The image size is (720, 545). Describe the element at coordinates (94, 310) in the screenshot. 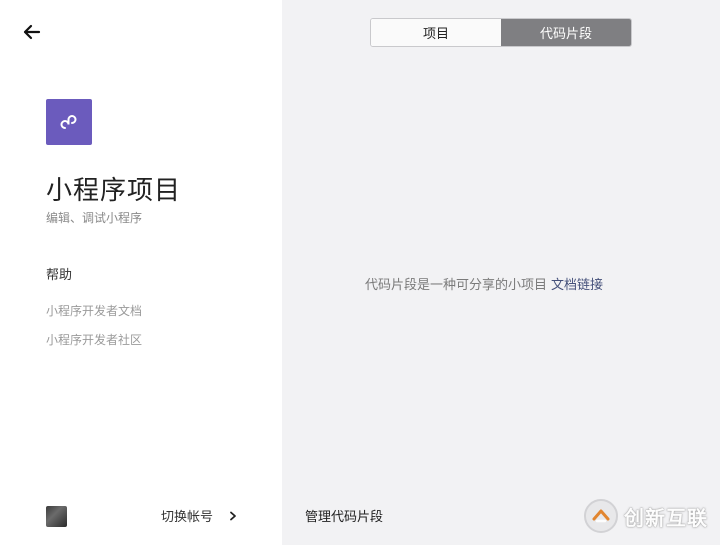

I see `developer-docs-link: 小程序开发者文档` at that location.